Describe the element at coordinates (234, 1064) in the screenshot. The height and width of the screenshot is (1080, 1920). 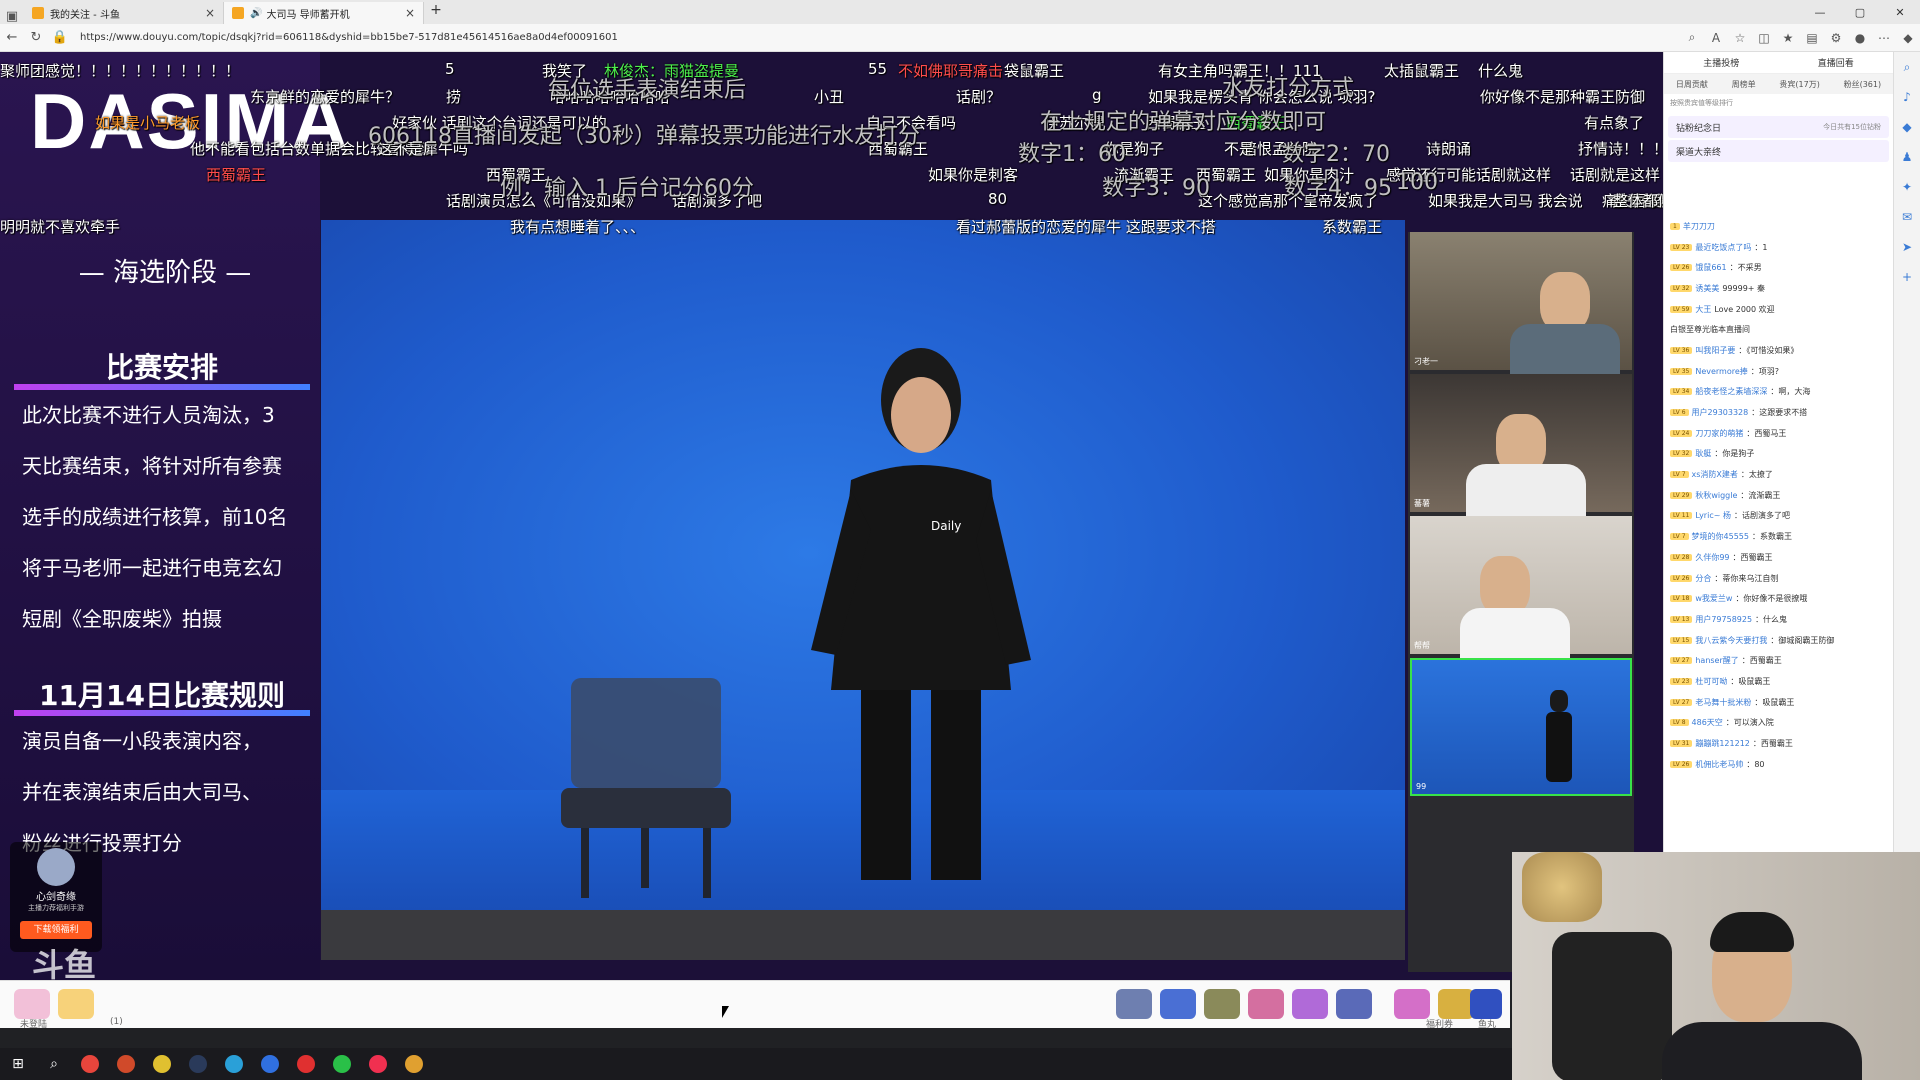
I see `edge-icon` at that location.